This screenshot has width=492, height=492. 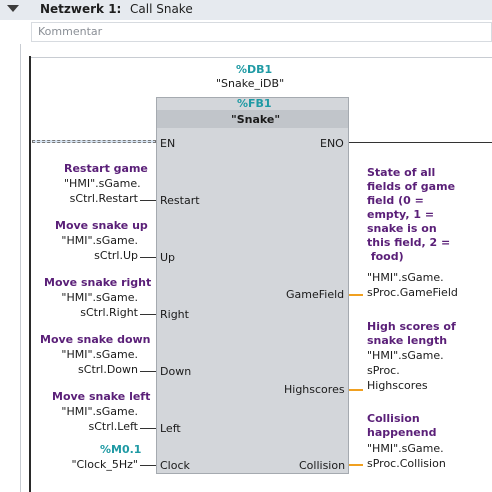 What do you see at coordinates (96, 419) in the screenshot?
I see `operand-left: "HMI".sGame. sCtrl.Left` at bounding box center [96, 419].